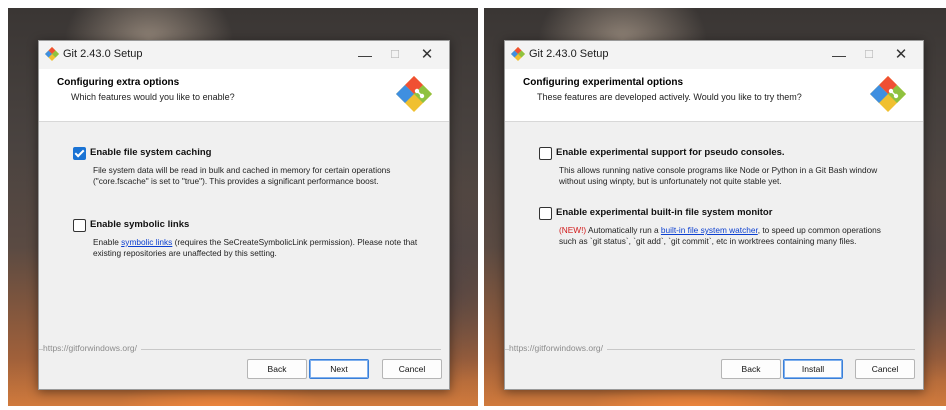  Describe the element at coordinates (139, 224) in the screenshot. I see `symlinks-label: Enable symbolic links` at that location.